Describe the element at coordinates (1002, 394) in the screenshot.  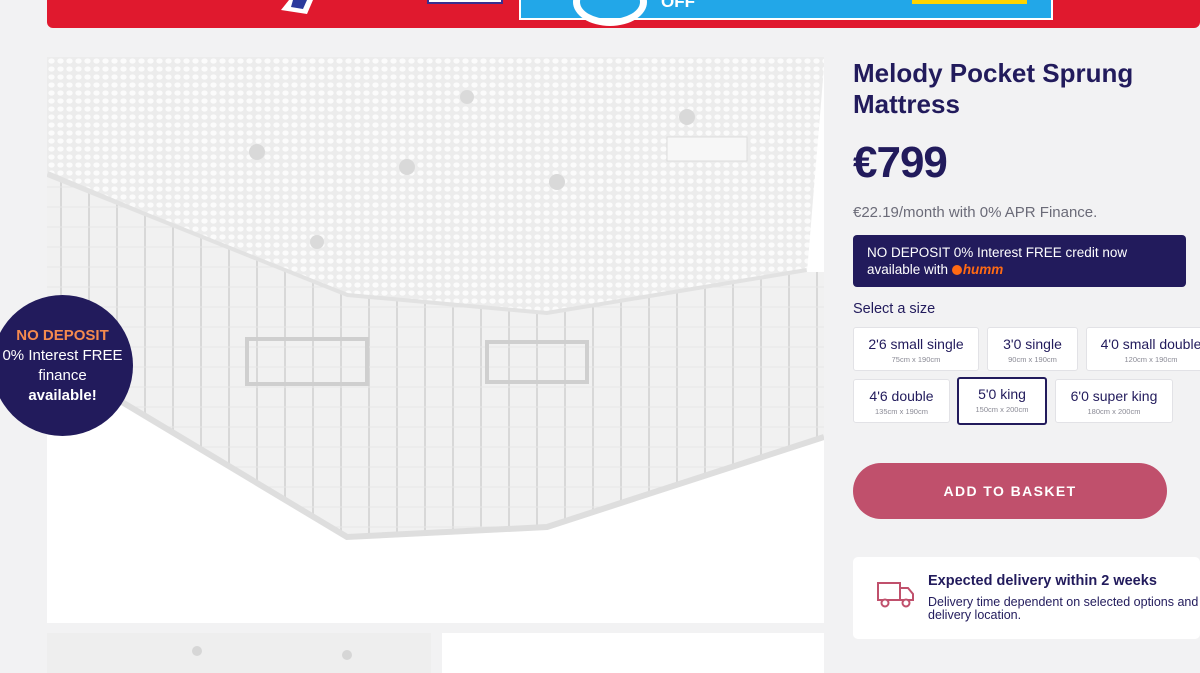
I see `size-option-name: 5'0 king` at that location.